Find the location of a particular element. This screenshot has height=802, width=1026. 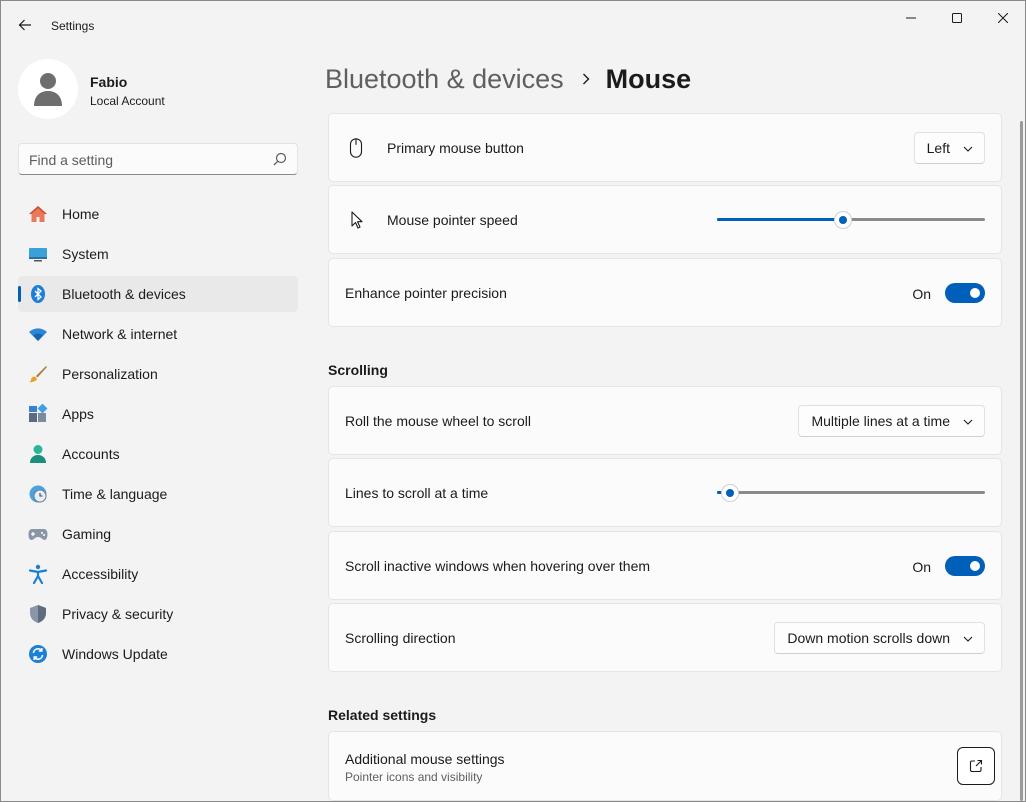

sidebar-item-label: Personalization is located at coordinates (110, 374).